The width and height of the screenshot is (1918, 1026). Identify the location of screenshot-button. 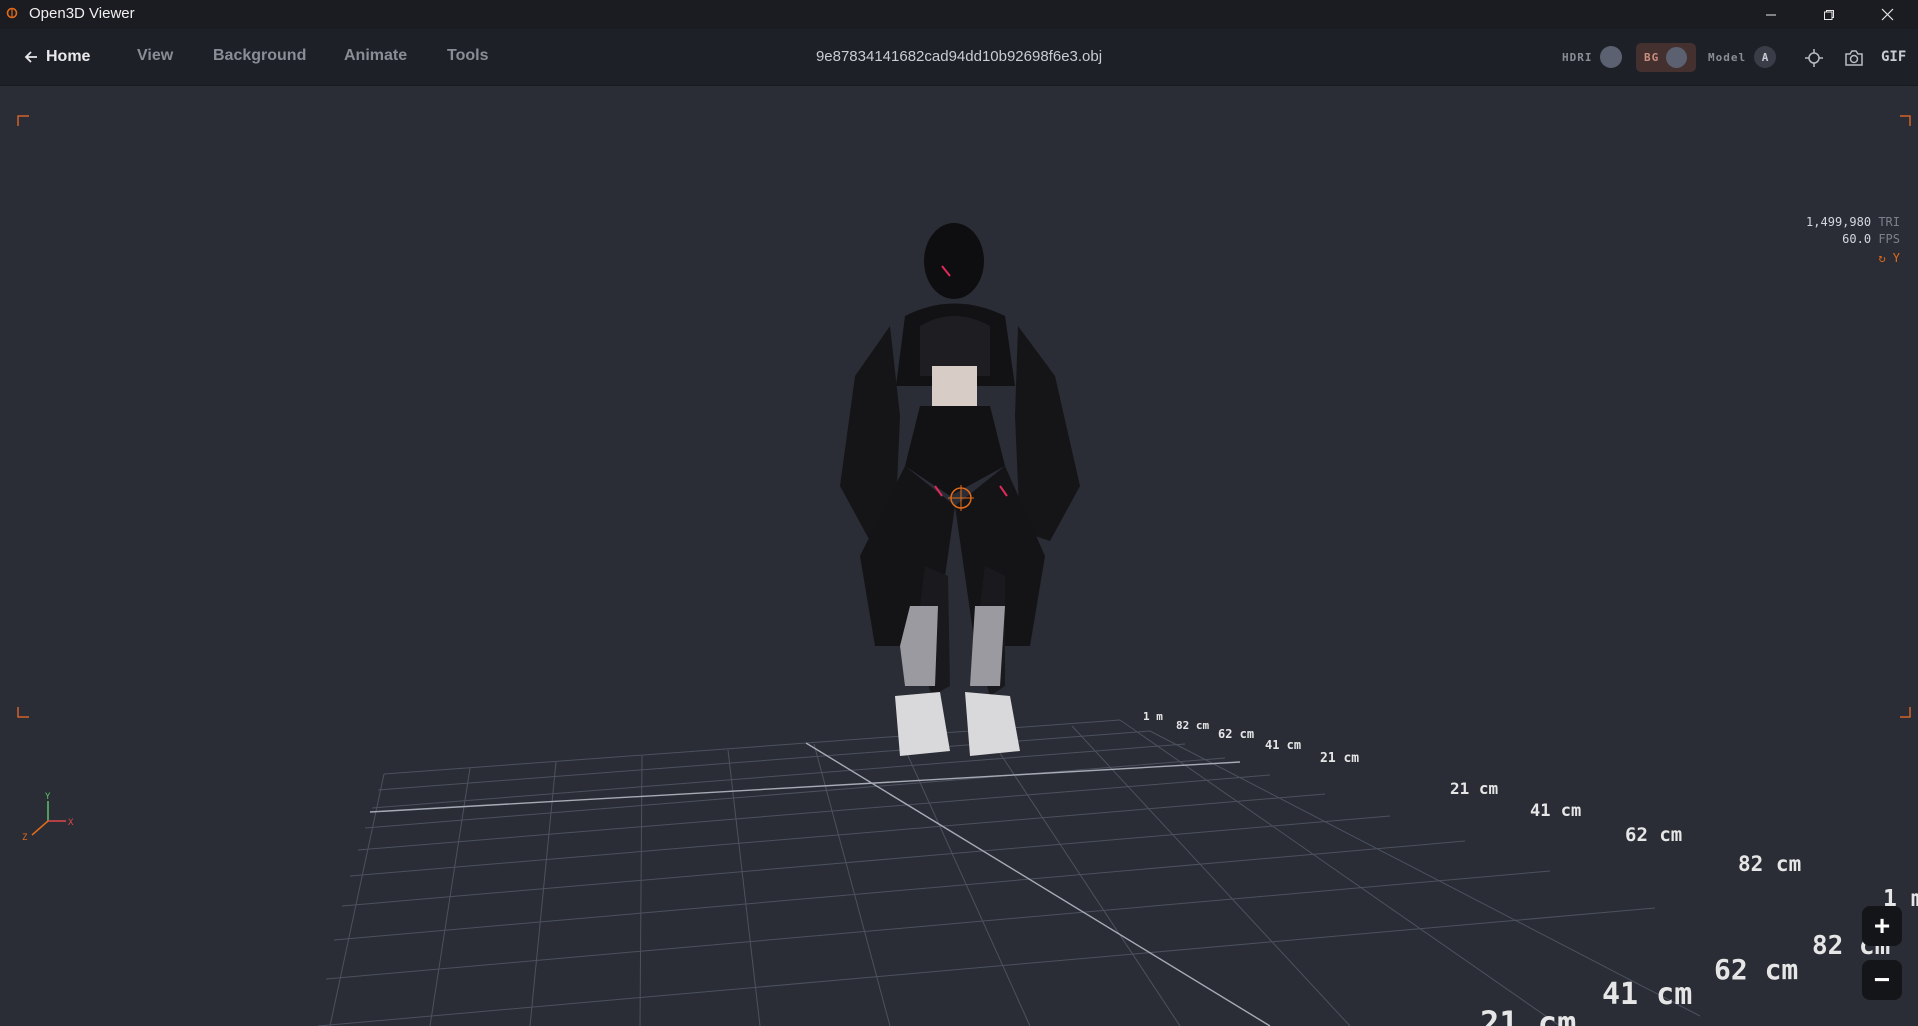
(1854, 58).